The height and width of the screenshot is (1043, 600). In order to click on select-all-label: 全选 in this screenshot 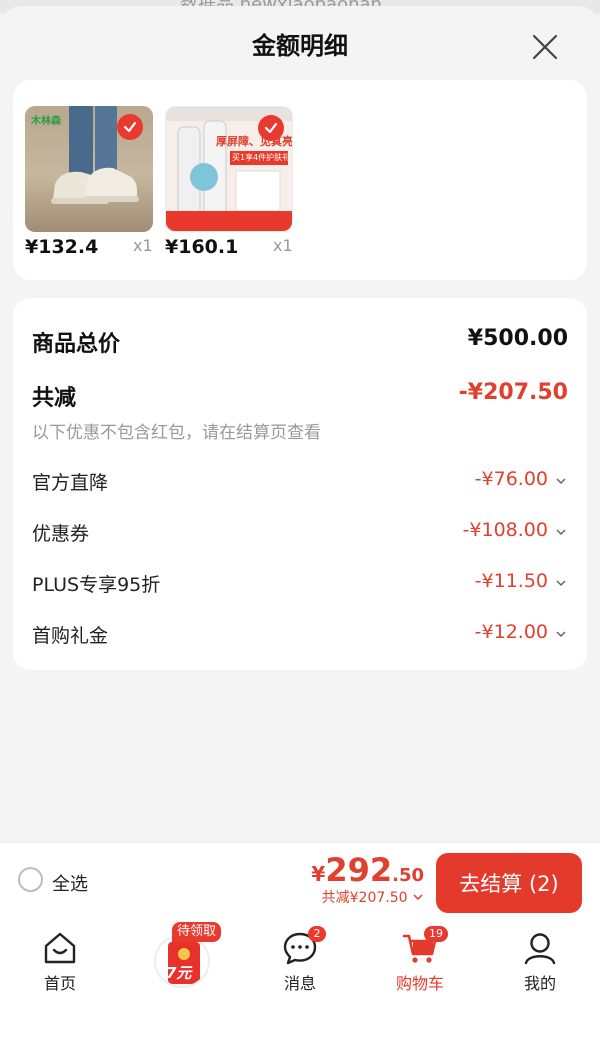, I will do `click(70, 883)`.